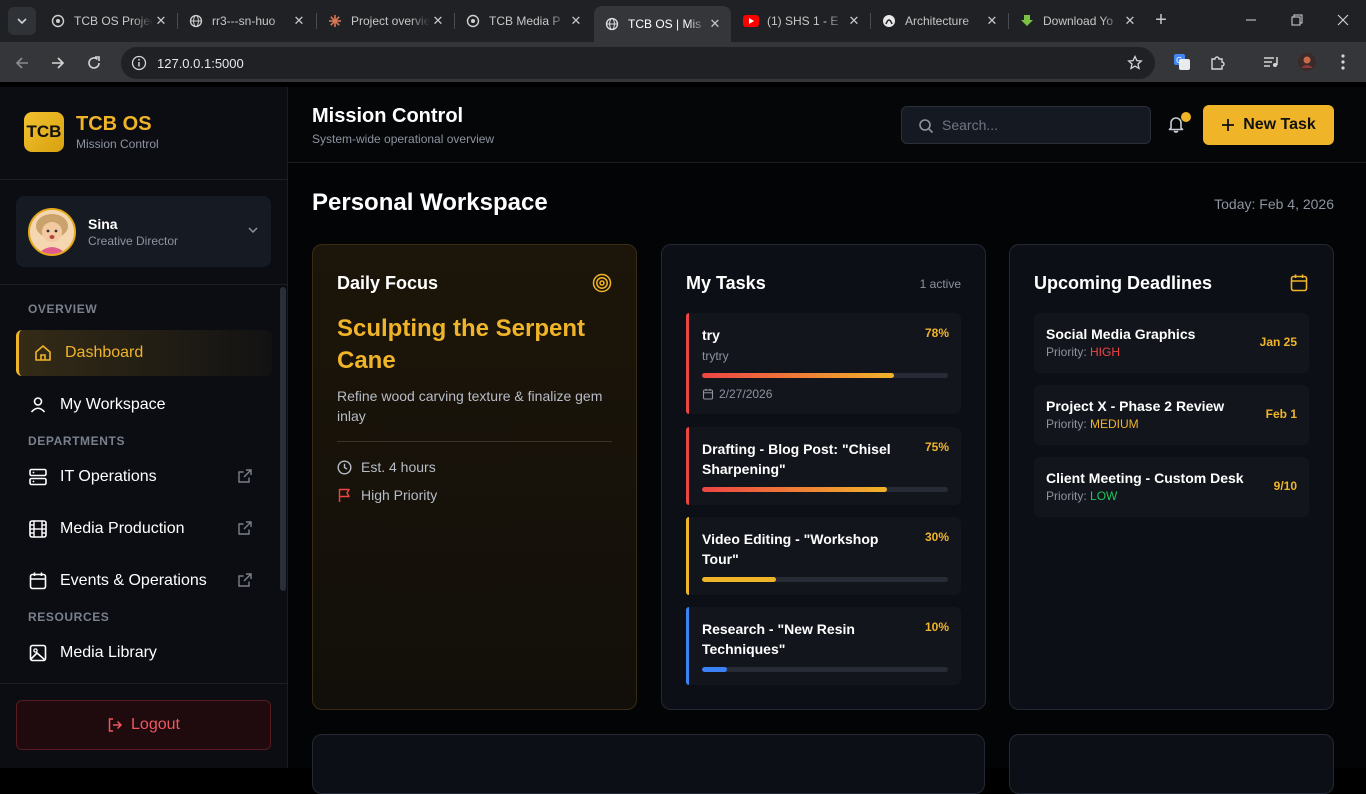  What do you see at coordinates (1083, 352) in the screenshot?
I see `deadline-priority: Priority: HIGH` at bounding box center [1083, 352].